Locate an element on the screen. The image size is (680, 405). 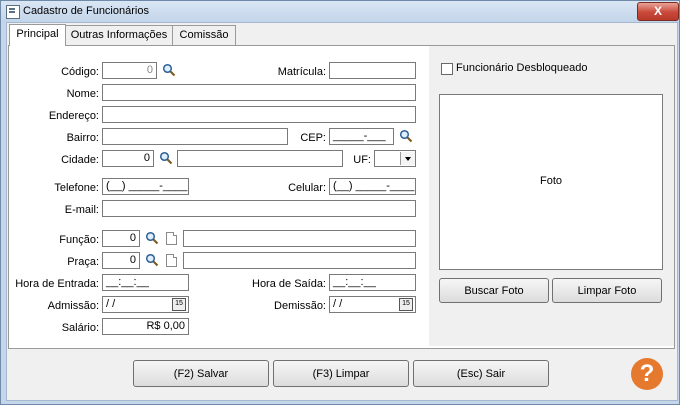
praca-label: Praça: is located at coordinates (83, 262).